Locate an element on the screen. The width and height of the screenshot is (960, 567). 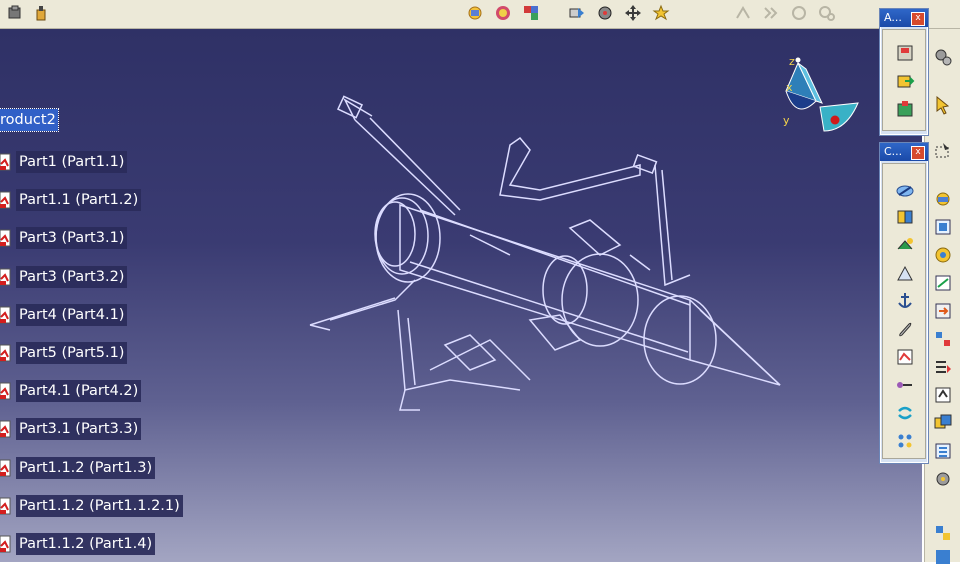
top-toolbar is located at coordinates (480, 14).